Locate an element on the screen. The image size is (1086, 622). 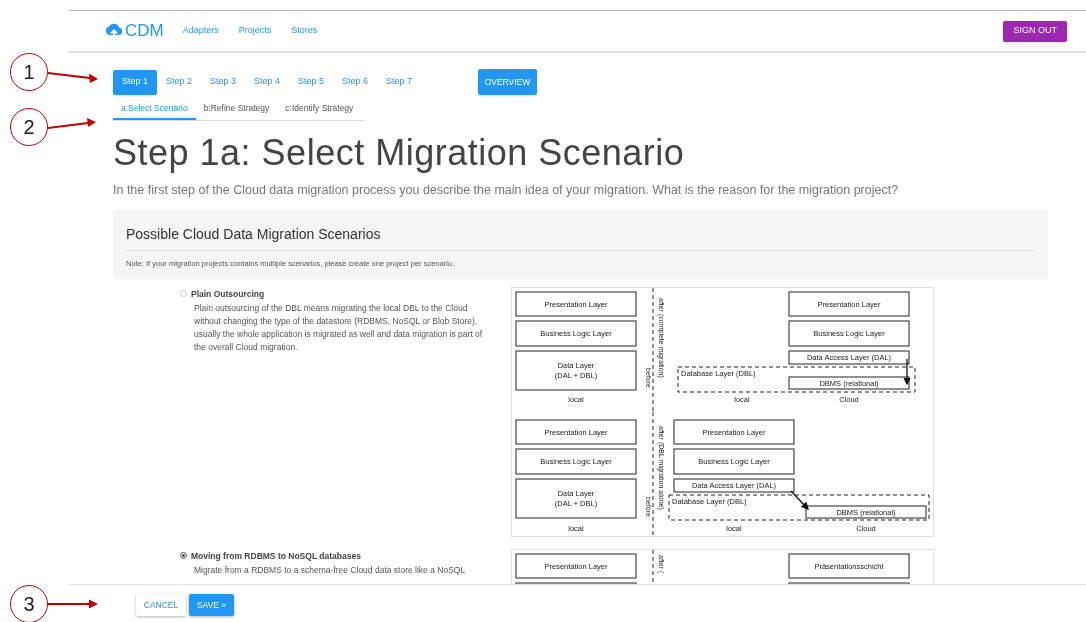
nav-link: Stores is located at coordinates (304, 31).